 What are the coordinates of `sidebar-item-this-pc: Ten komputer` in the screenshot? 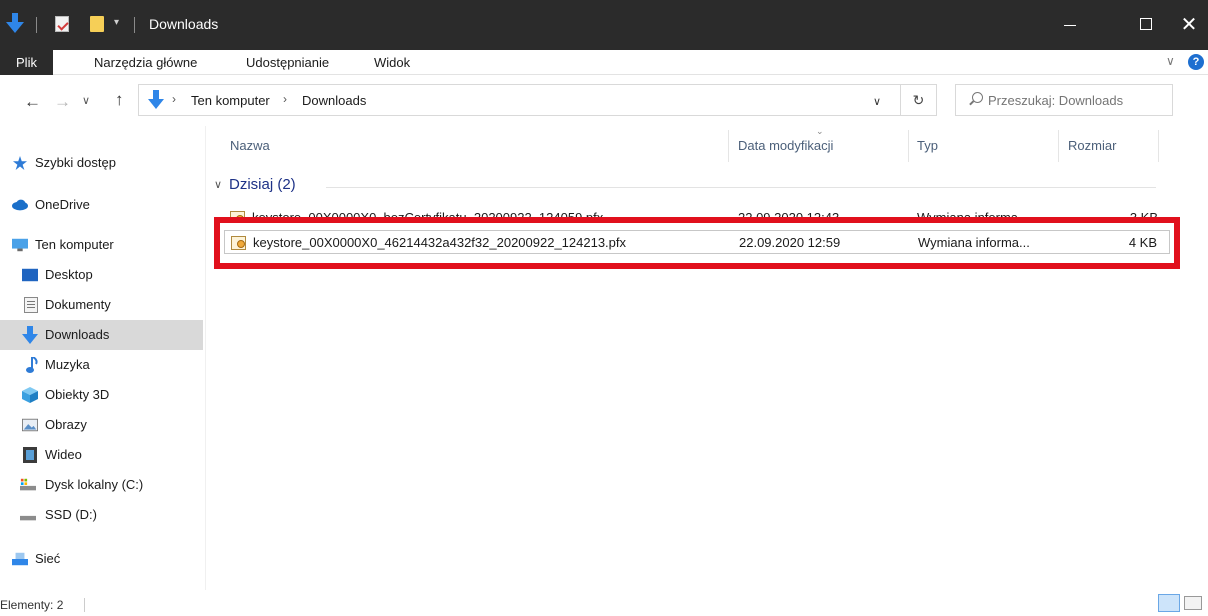 It's located at (101, 245).